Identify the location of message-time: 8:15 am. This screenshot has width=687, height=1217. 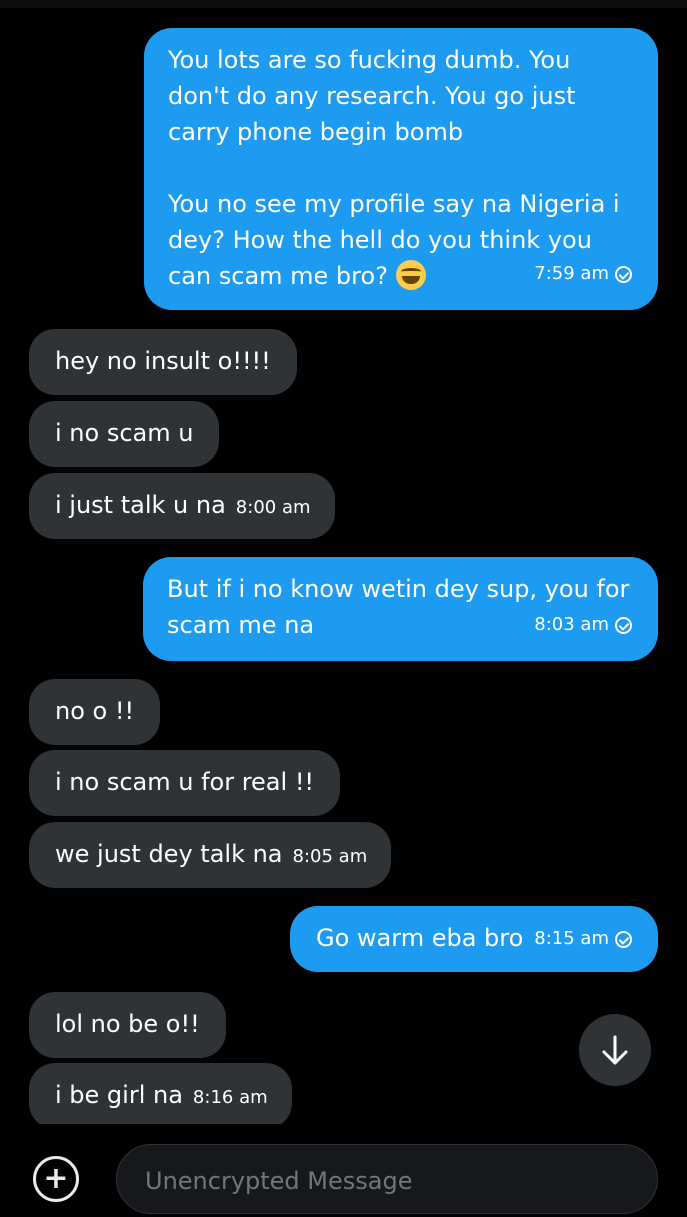
(571, 938).